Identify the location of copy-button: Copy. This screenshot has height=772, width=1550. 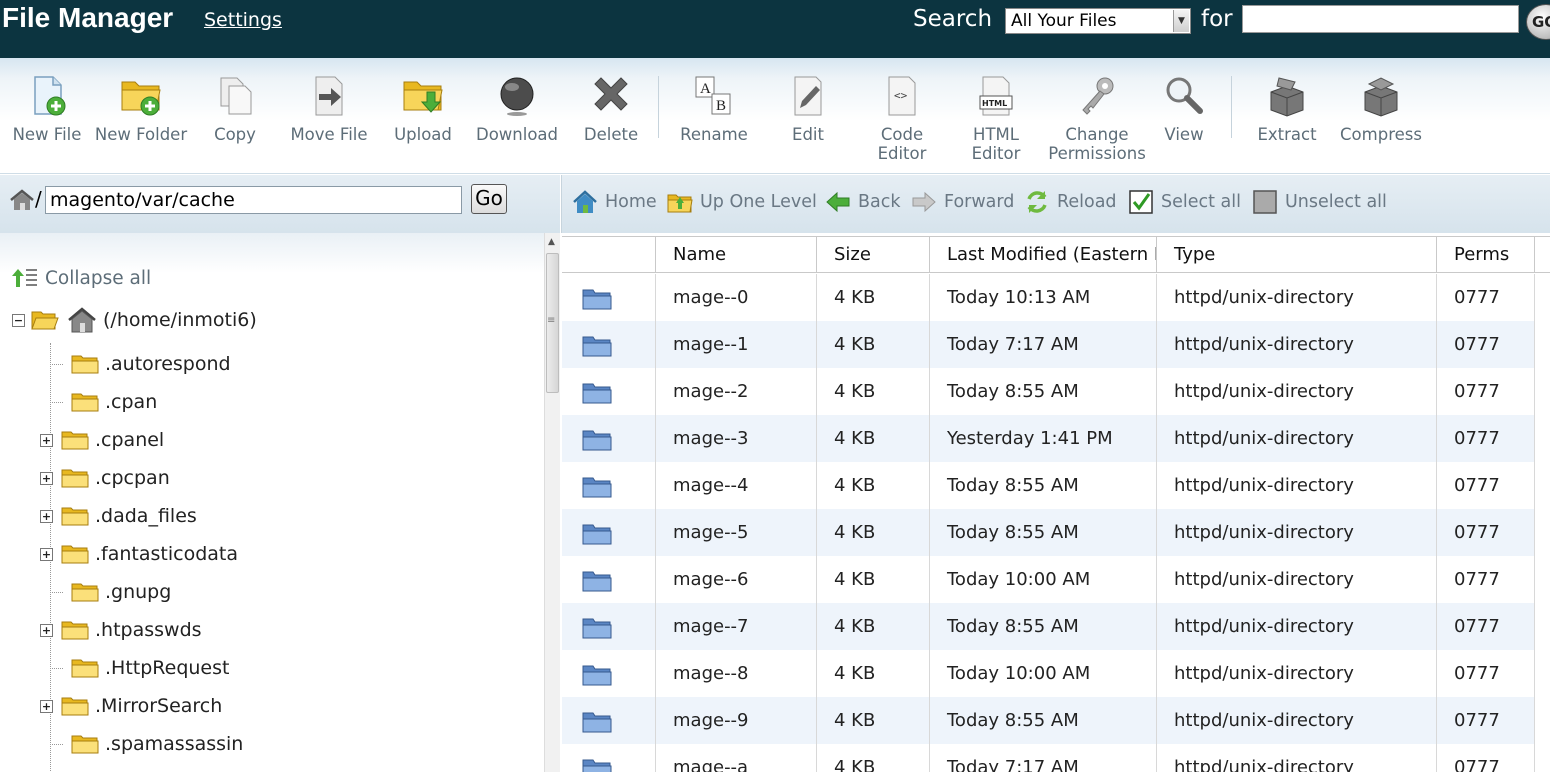
(235, 109).